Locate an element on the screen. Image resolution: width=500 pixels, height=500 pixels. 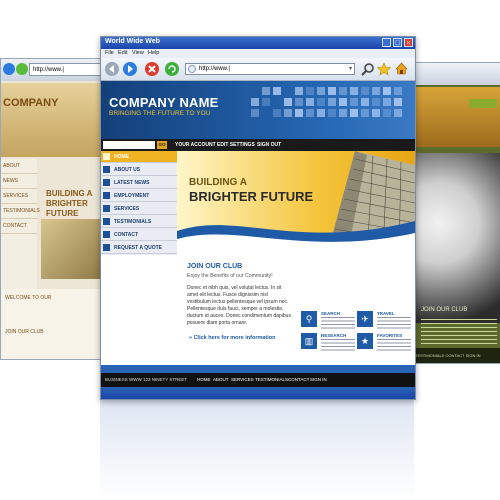
menu-view: View is located at coordinates (138, 53).